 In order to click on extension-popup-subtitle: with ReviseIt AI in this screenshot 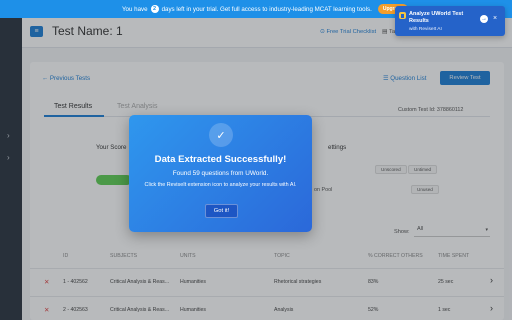, I will do `click(425, 29)`.